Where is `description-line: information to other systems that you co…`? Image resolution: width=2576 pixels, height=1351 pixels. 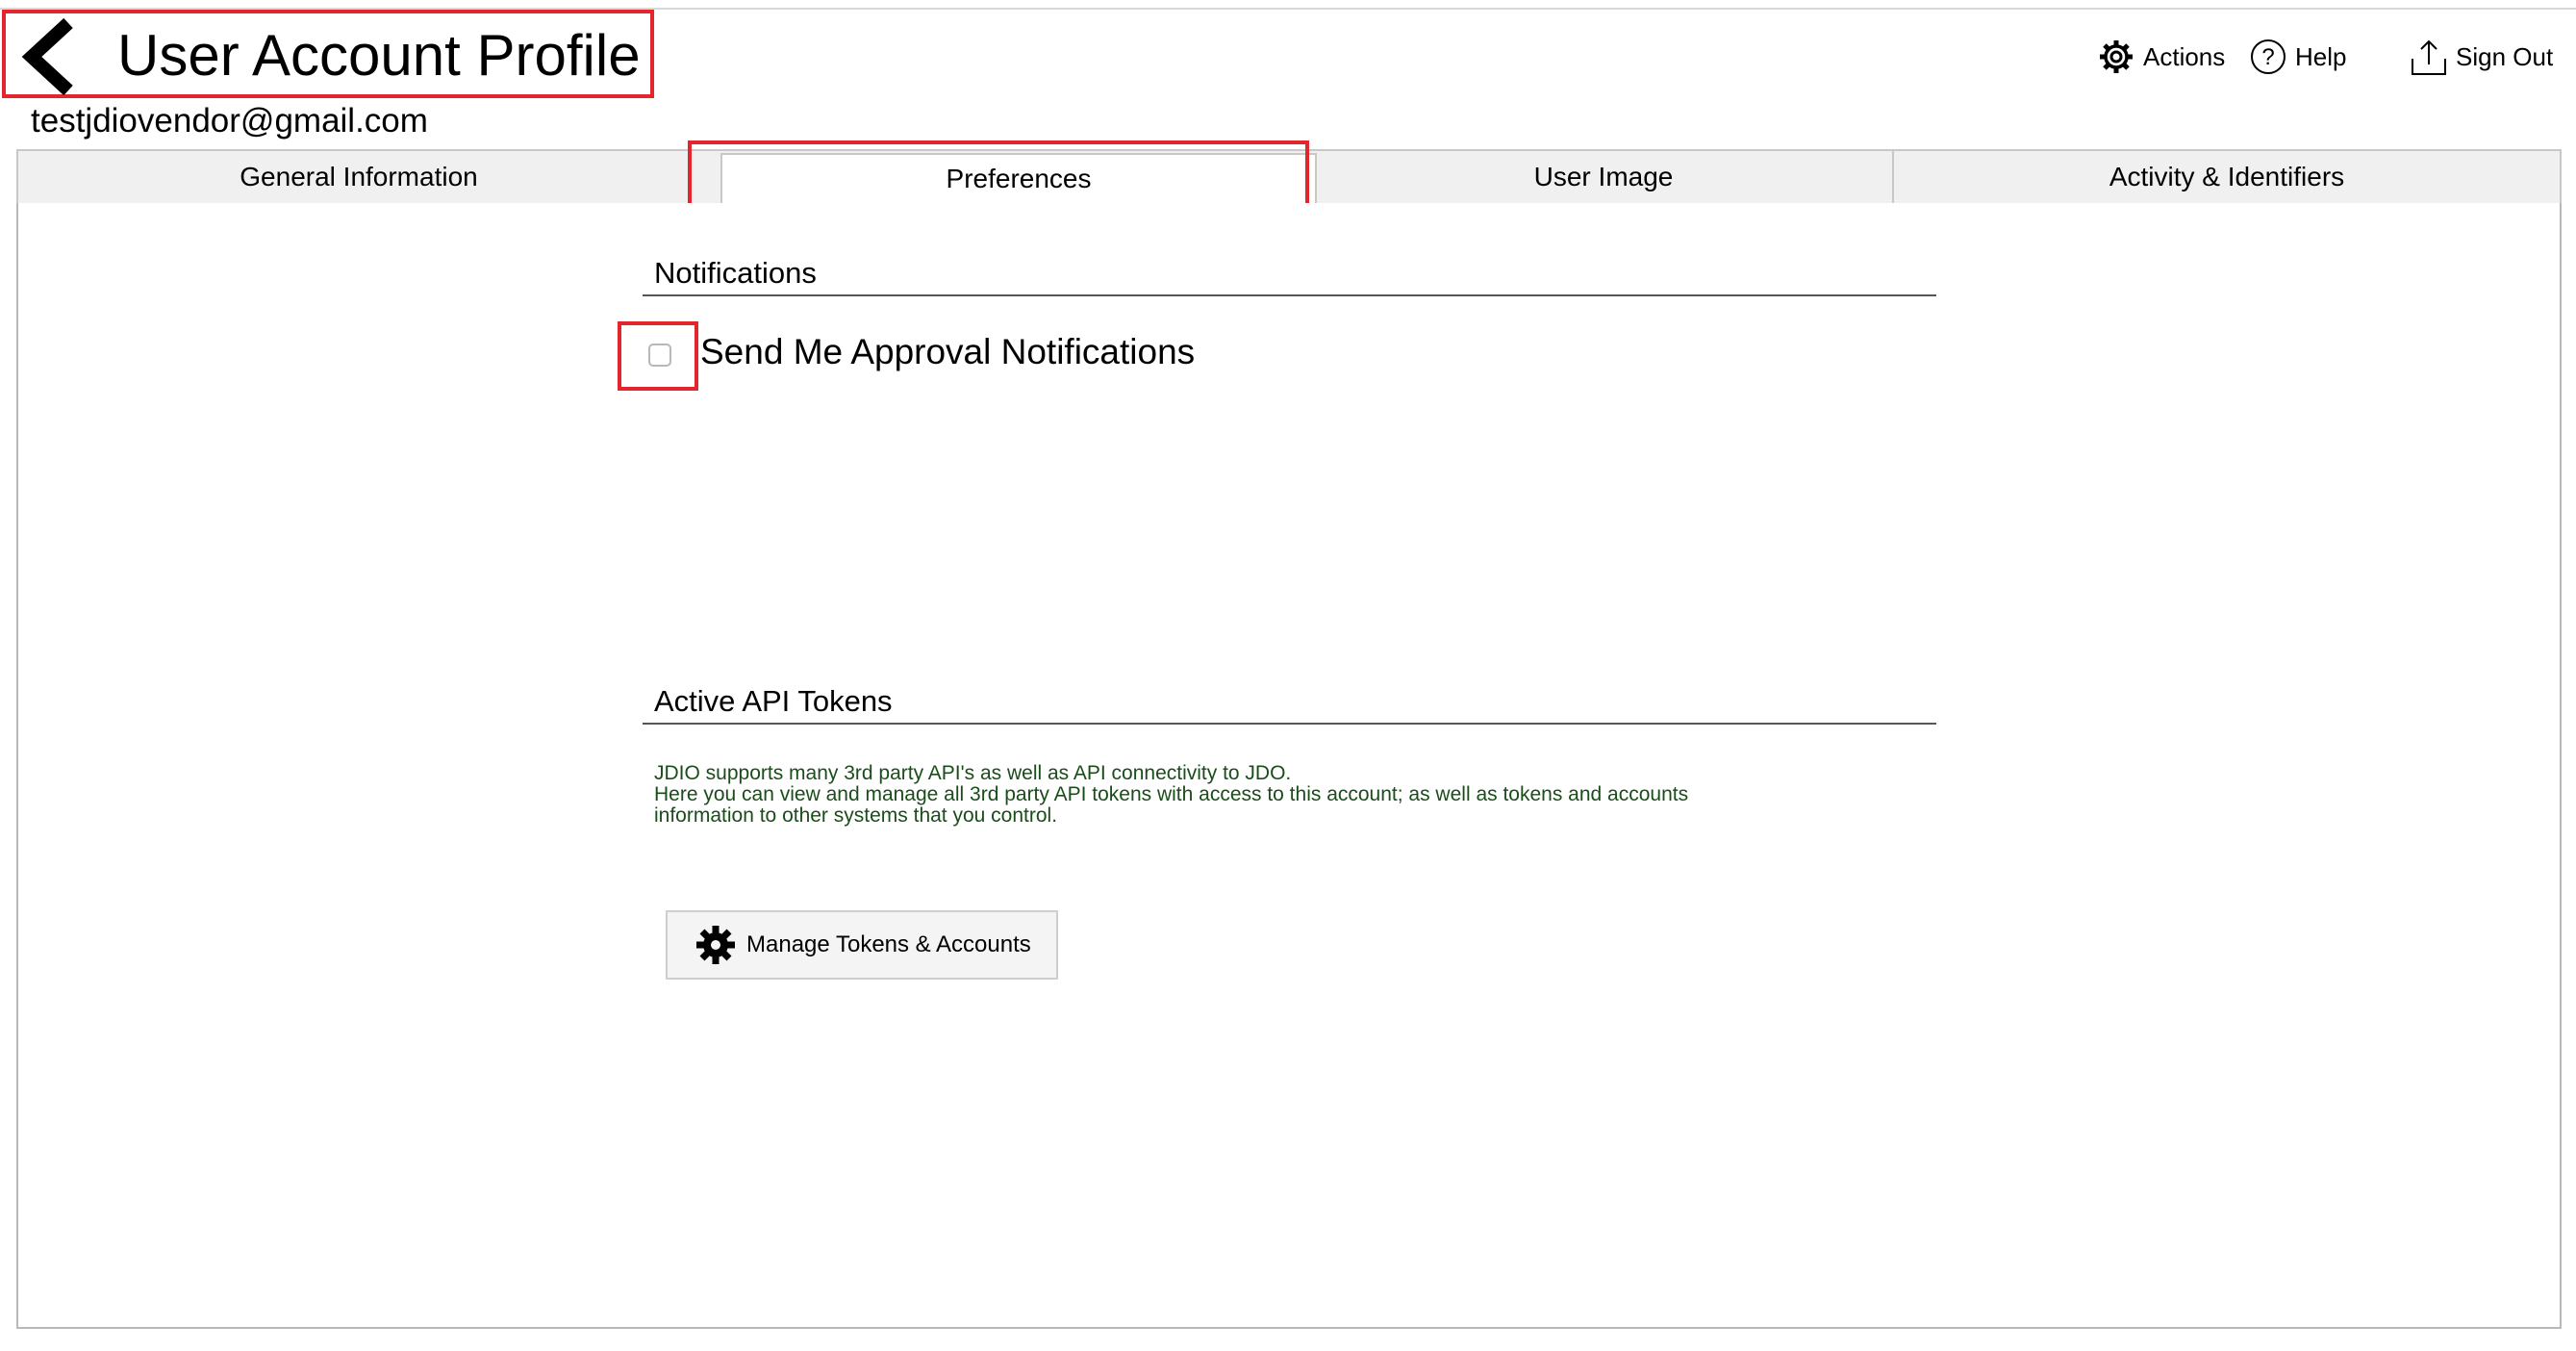
description-line: information to other systems that you co… is located at coordinates (856, 815).